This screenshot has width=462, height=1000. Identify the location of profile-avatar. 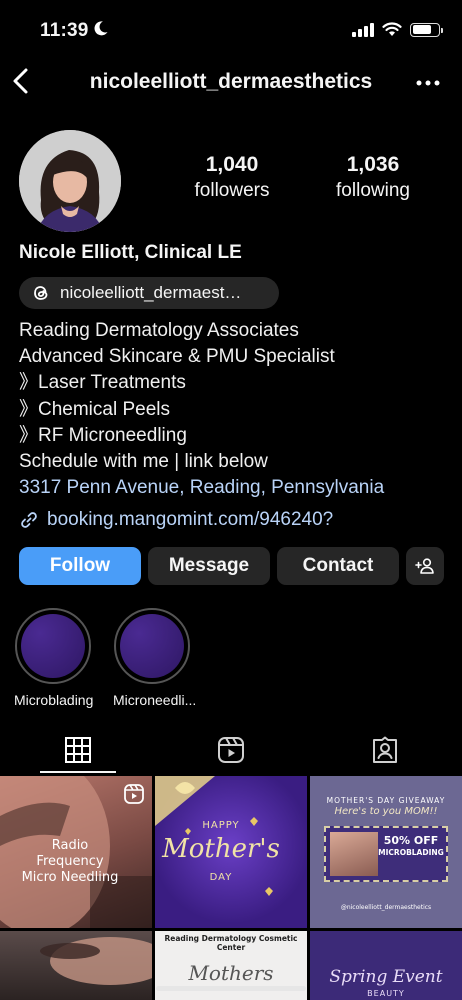
(70, 181).